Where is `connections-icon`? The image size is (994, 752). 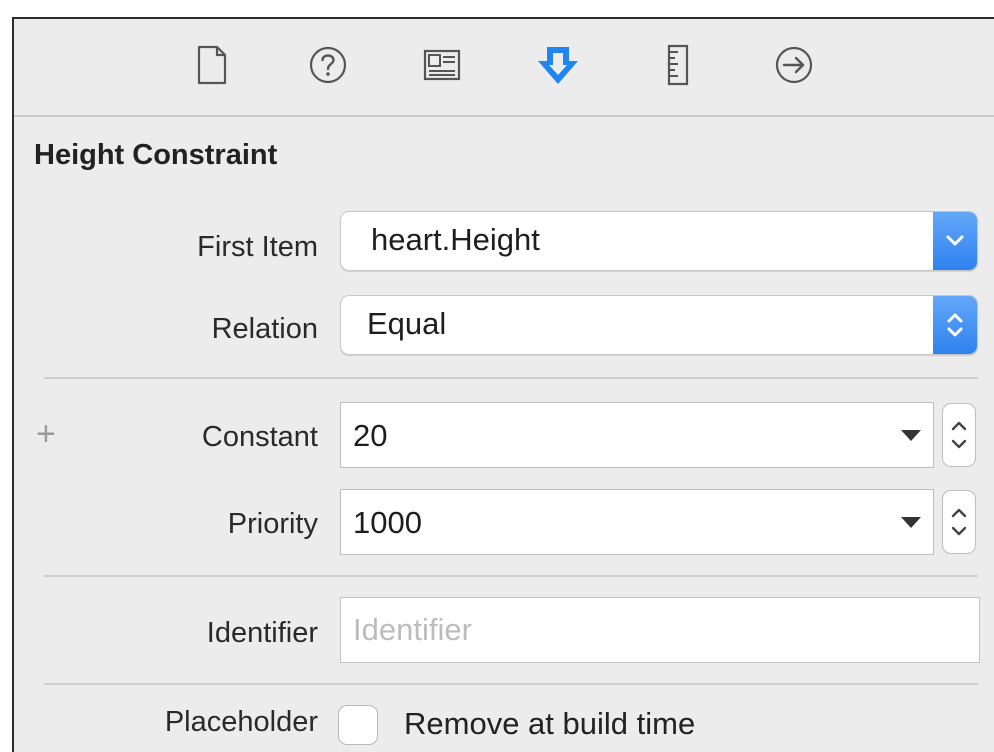 connections-icon is located at coordinates (794, 65).